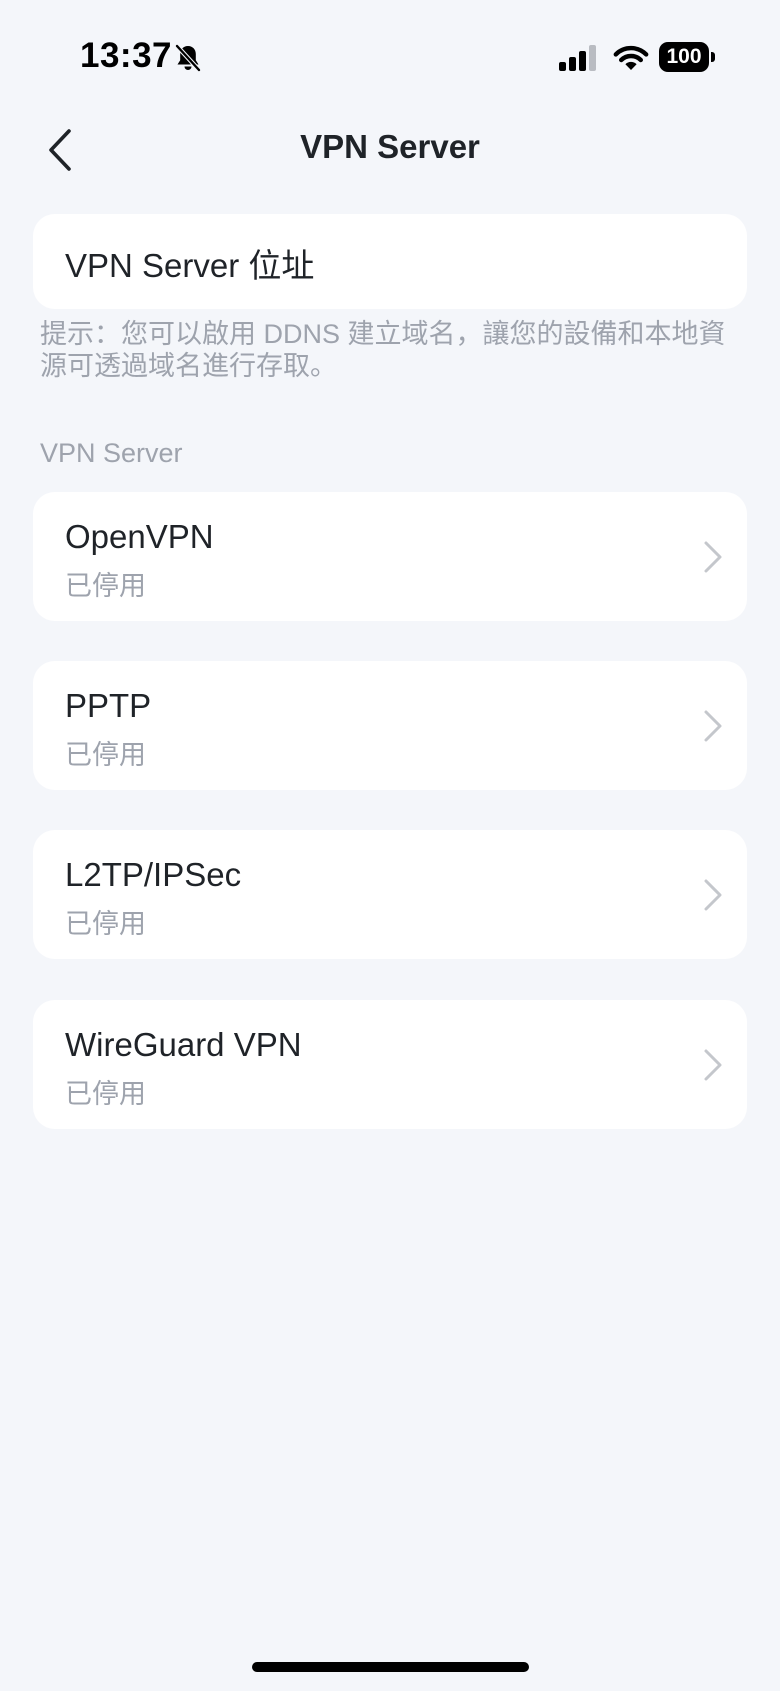 The height and width of the screenshot is (1691, 780). Describe the element at coordinates (383, 350) in the screenshot. I see `ddns-hint-text: 提示：您可以啟用 DDNS 建立域名，讓您的設備和本地資源可透過域名進行存取。` at that location.